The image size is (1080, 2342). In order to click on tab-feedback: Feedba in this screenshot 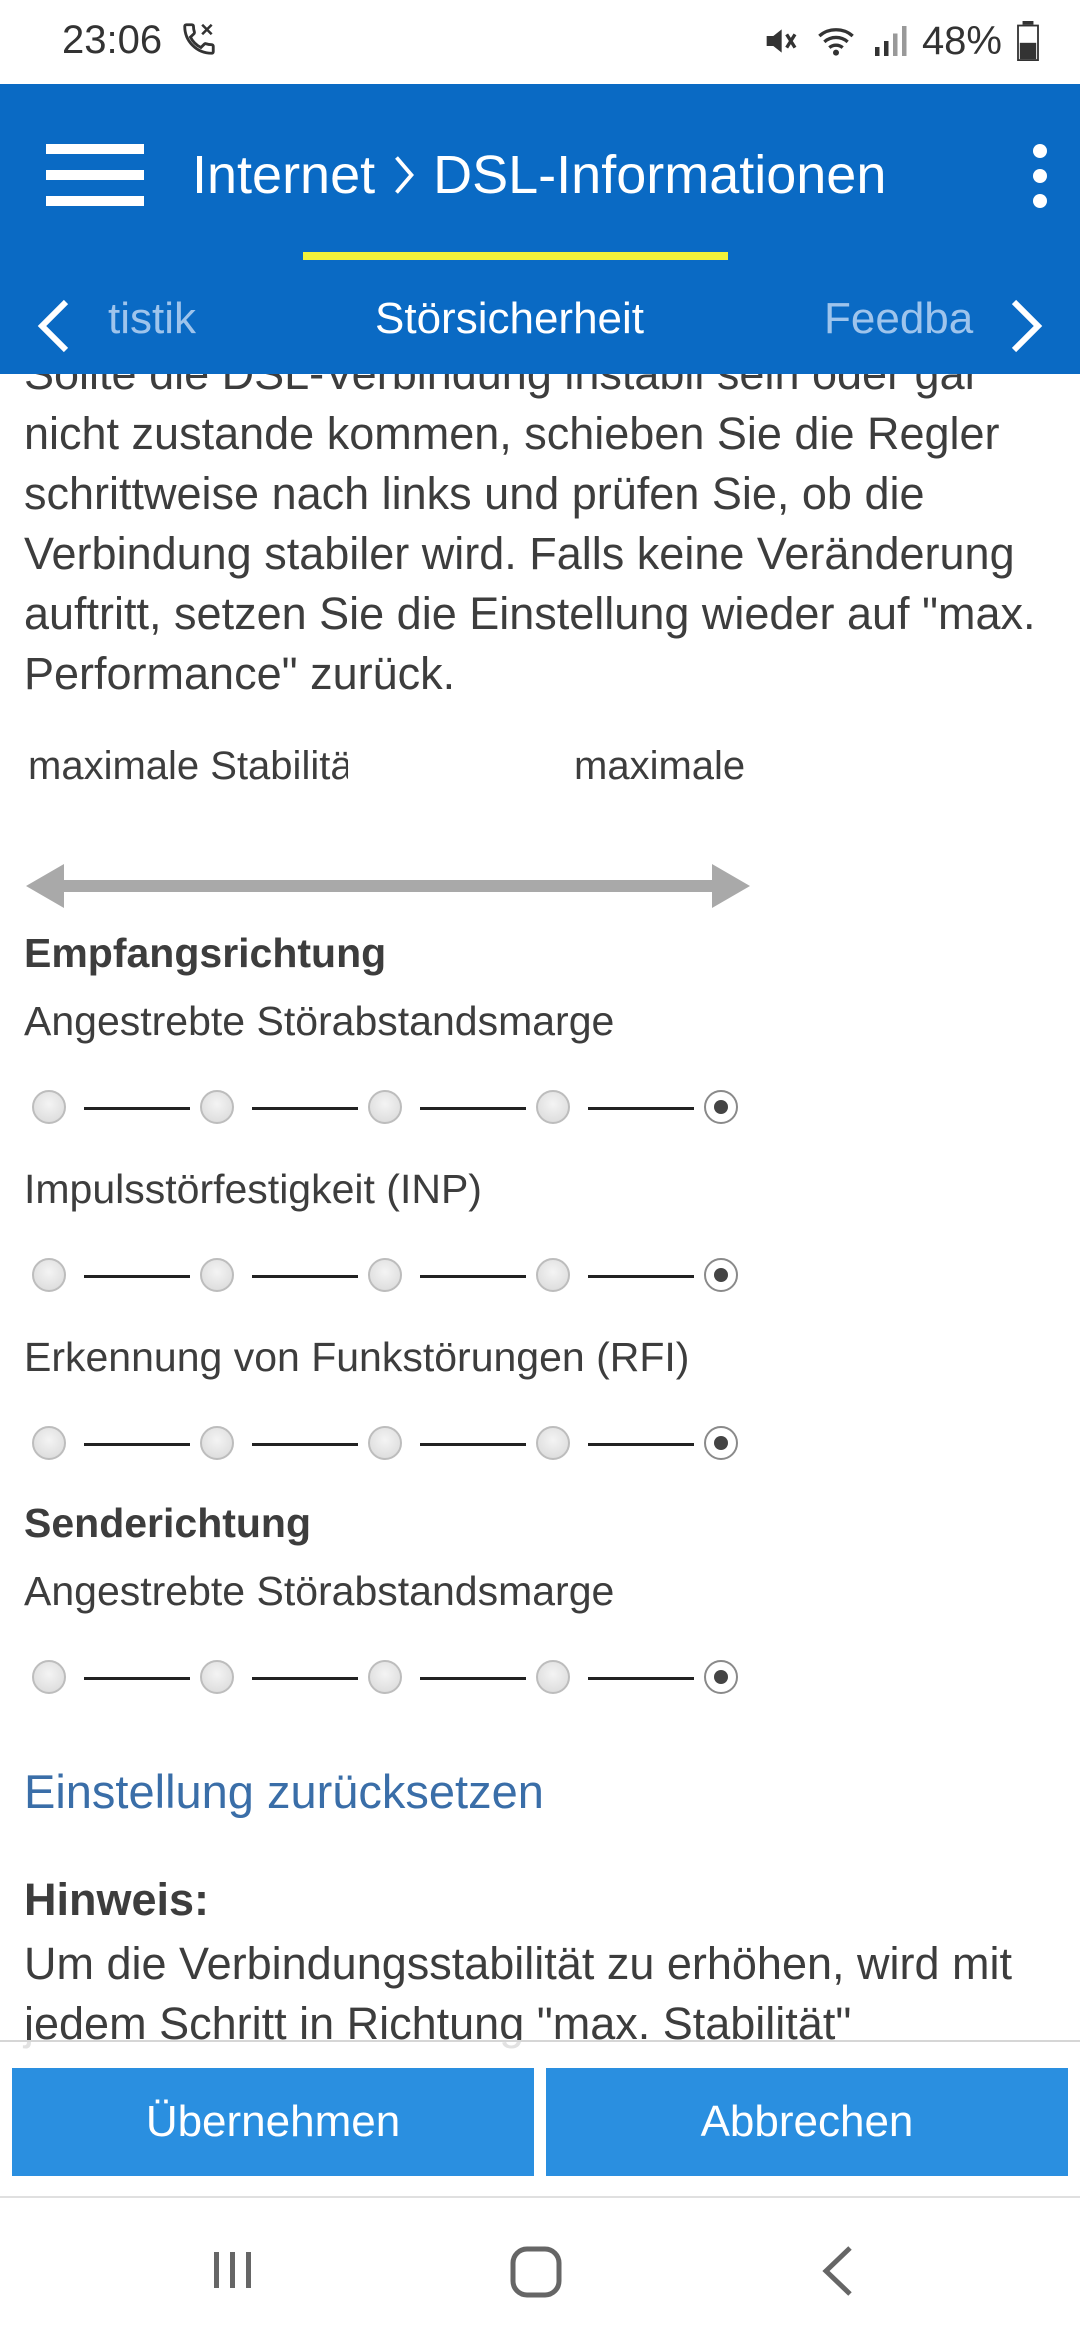, I will do `click(898, 319)`.